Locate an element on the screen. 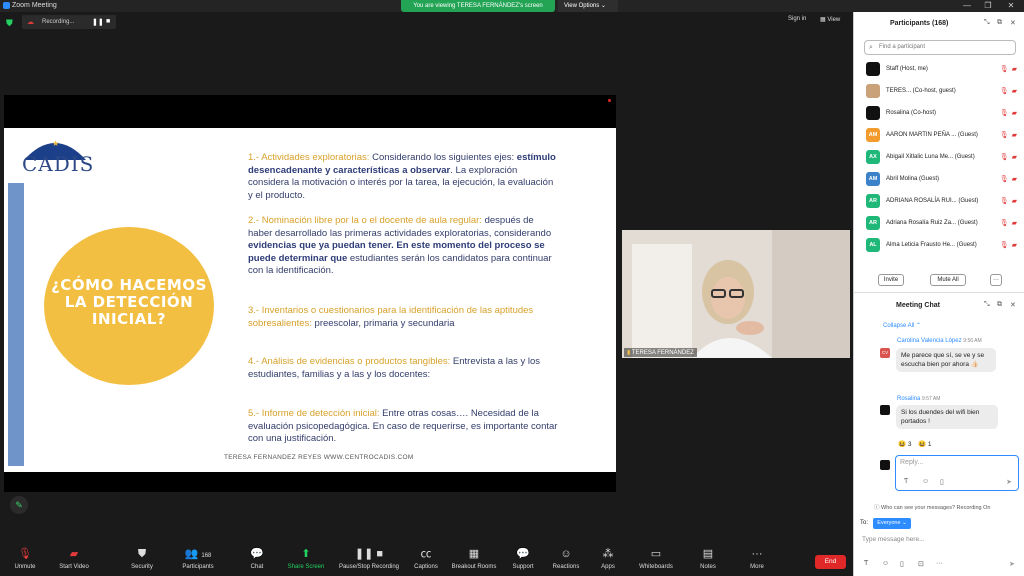 This screenshot has width=1024, height=576. item-text: Considerando los siguientes ejes: is located at coordinates (443, 157).